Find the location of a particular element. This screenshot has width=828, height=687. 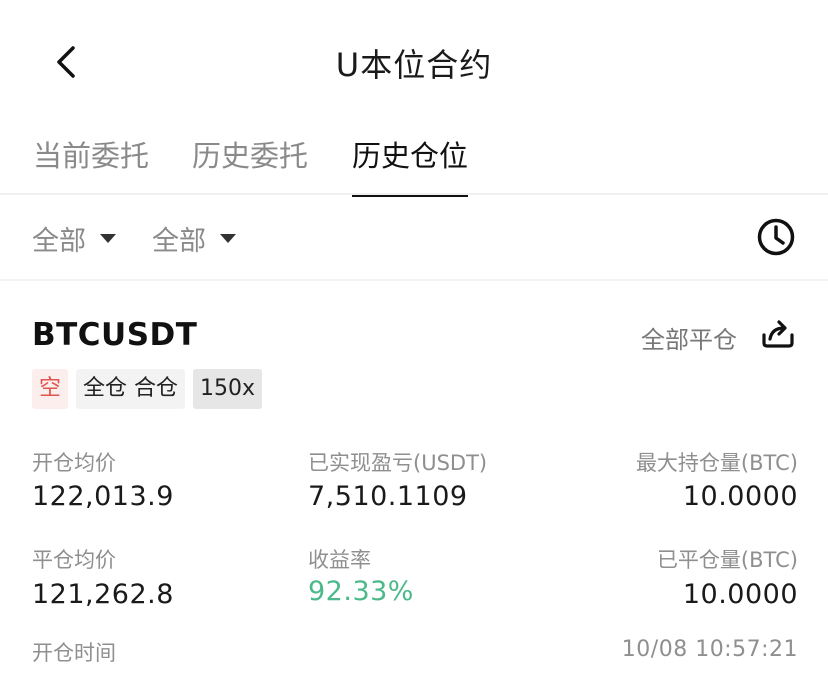

share-icon is located at coordinates (778, 334).